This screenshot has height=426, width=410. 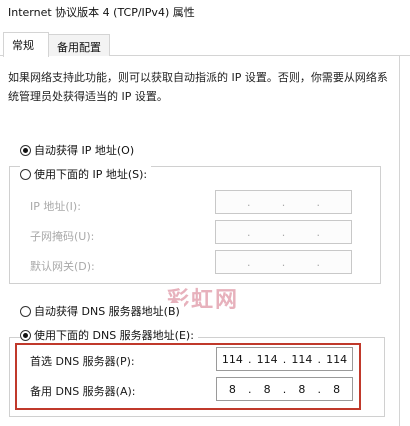 I want to click on alternate-dns-octet-4: 8, so click(x=337, y=389).